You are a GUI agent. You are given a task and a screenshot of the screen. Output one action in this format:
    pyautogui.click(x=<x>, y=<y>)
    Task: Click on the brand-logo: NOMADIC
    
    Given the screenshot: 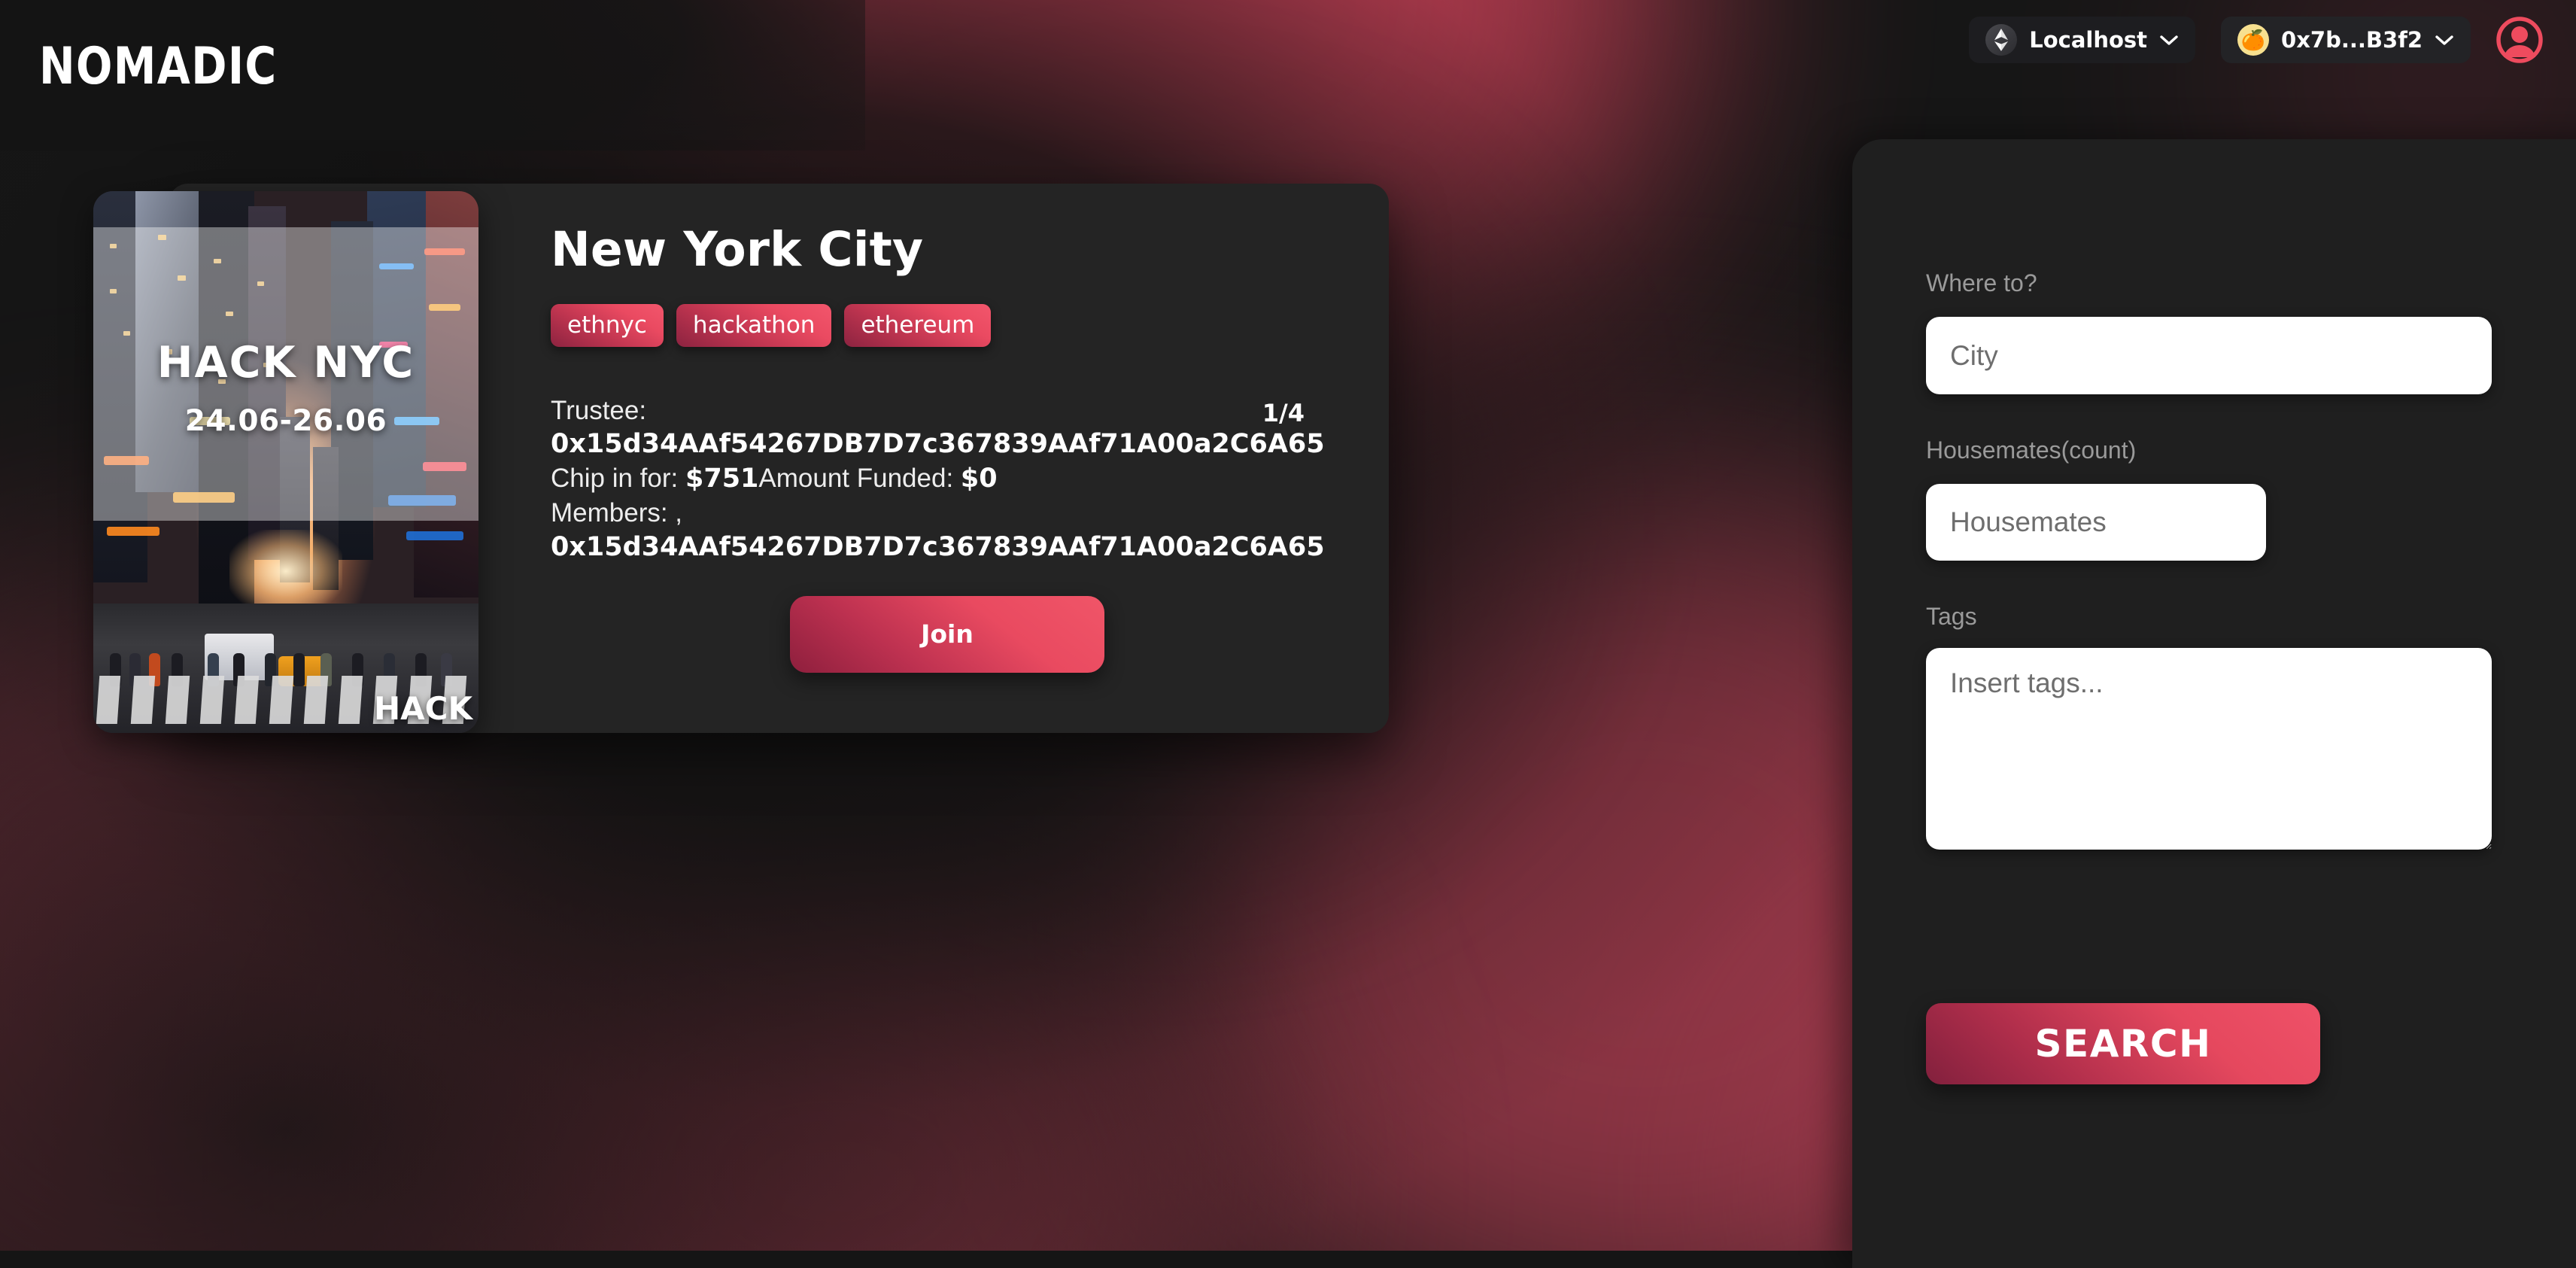 What is the action you would take?
    pyautogui.click(x=158, y=67)
    